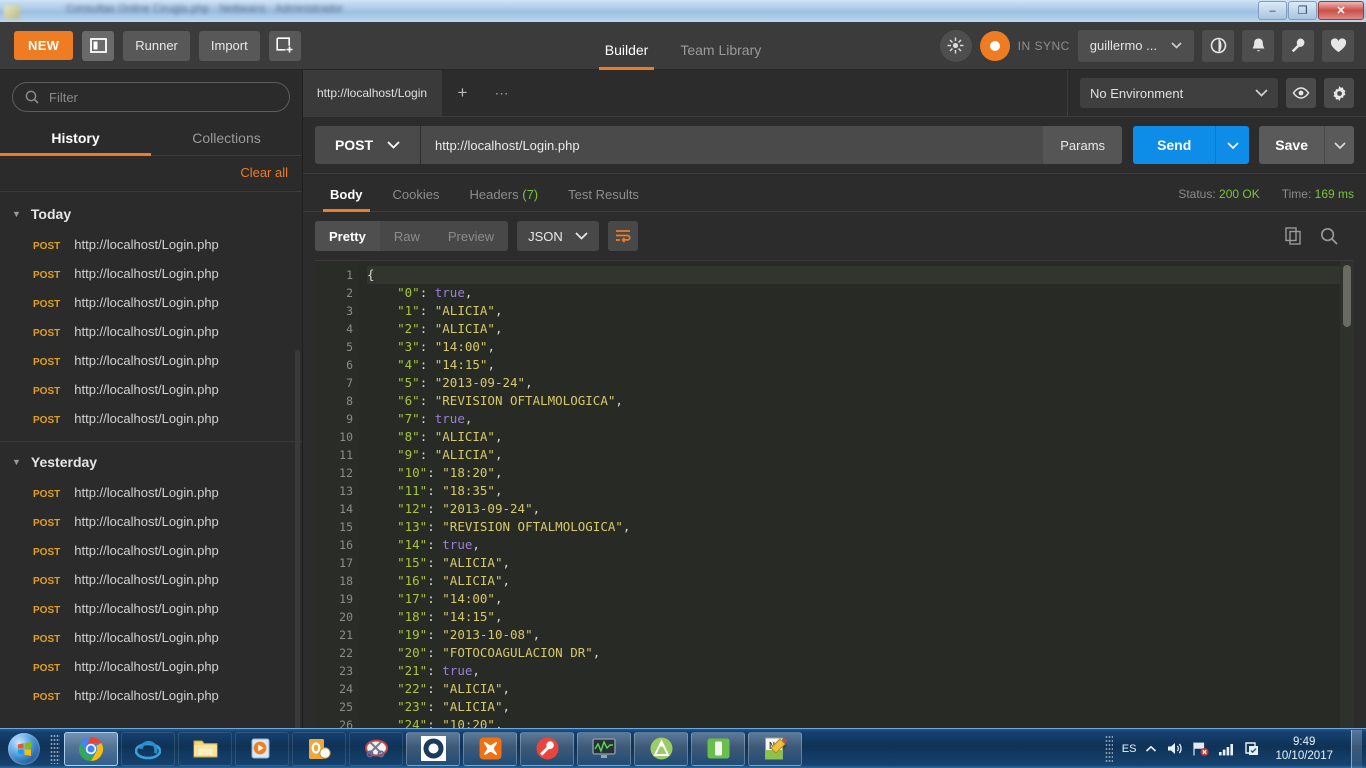 This screenshot has width=1366, height=768. What do you see at coordinates (262, 748) in the screenshot?
I see `taskbar-media-player` at bounding box center [262, 748].